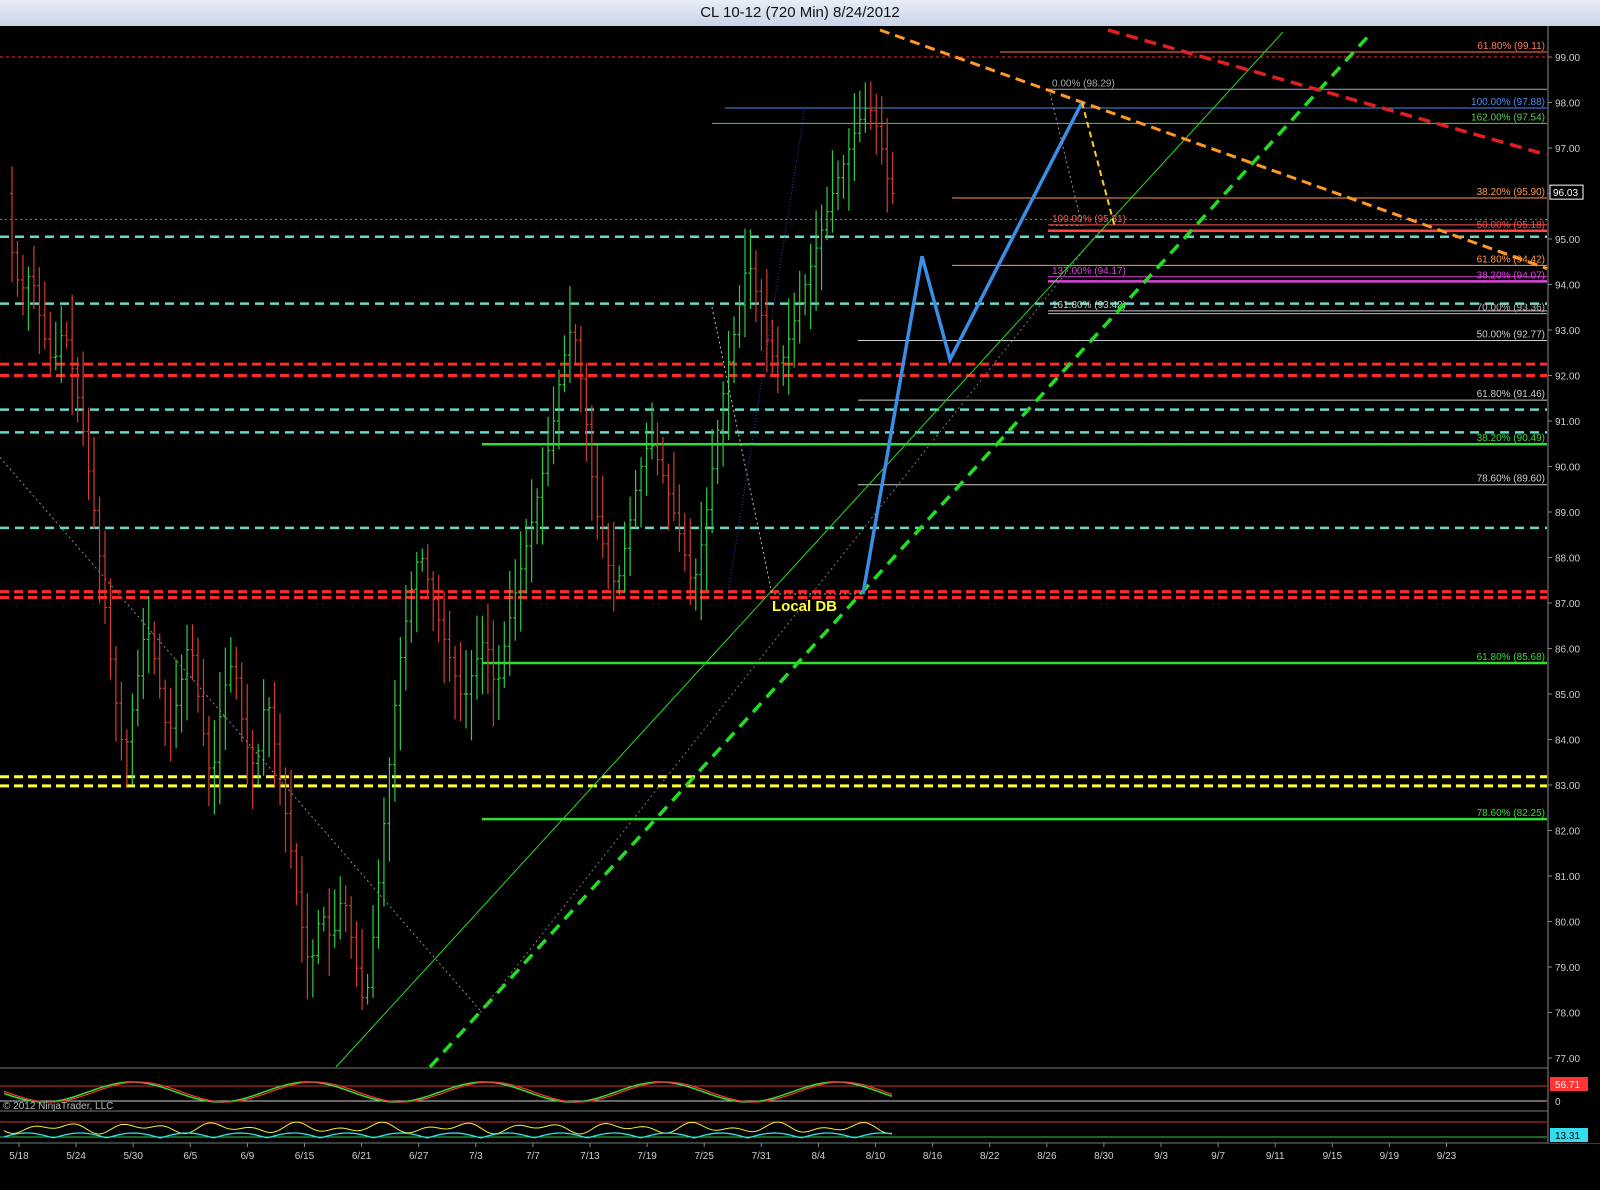 The width and height of the screenshot is (1600, 1190). What do you see at coordinates (1567, 468) in the screenshot?
I see `y-tick-label: 90.00` at bounding box center [1567, 468].